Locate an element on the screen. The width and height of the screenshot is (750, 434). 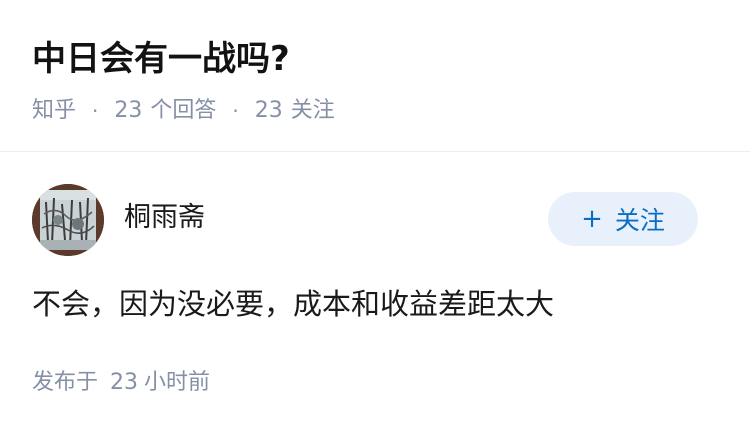
answer-count-label: 个回答 is located at coordinates (183, 110).